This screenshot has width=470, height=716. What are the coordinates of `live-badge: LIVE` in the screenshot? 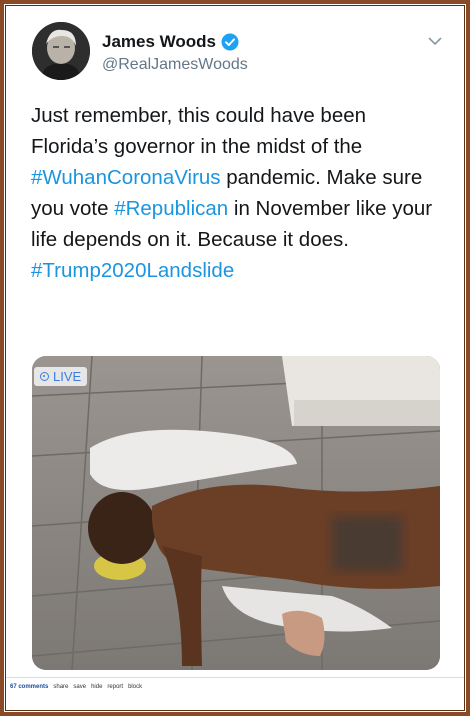 It's located at (61, 376).